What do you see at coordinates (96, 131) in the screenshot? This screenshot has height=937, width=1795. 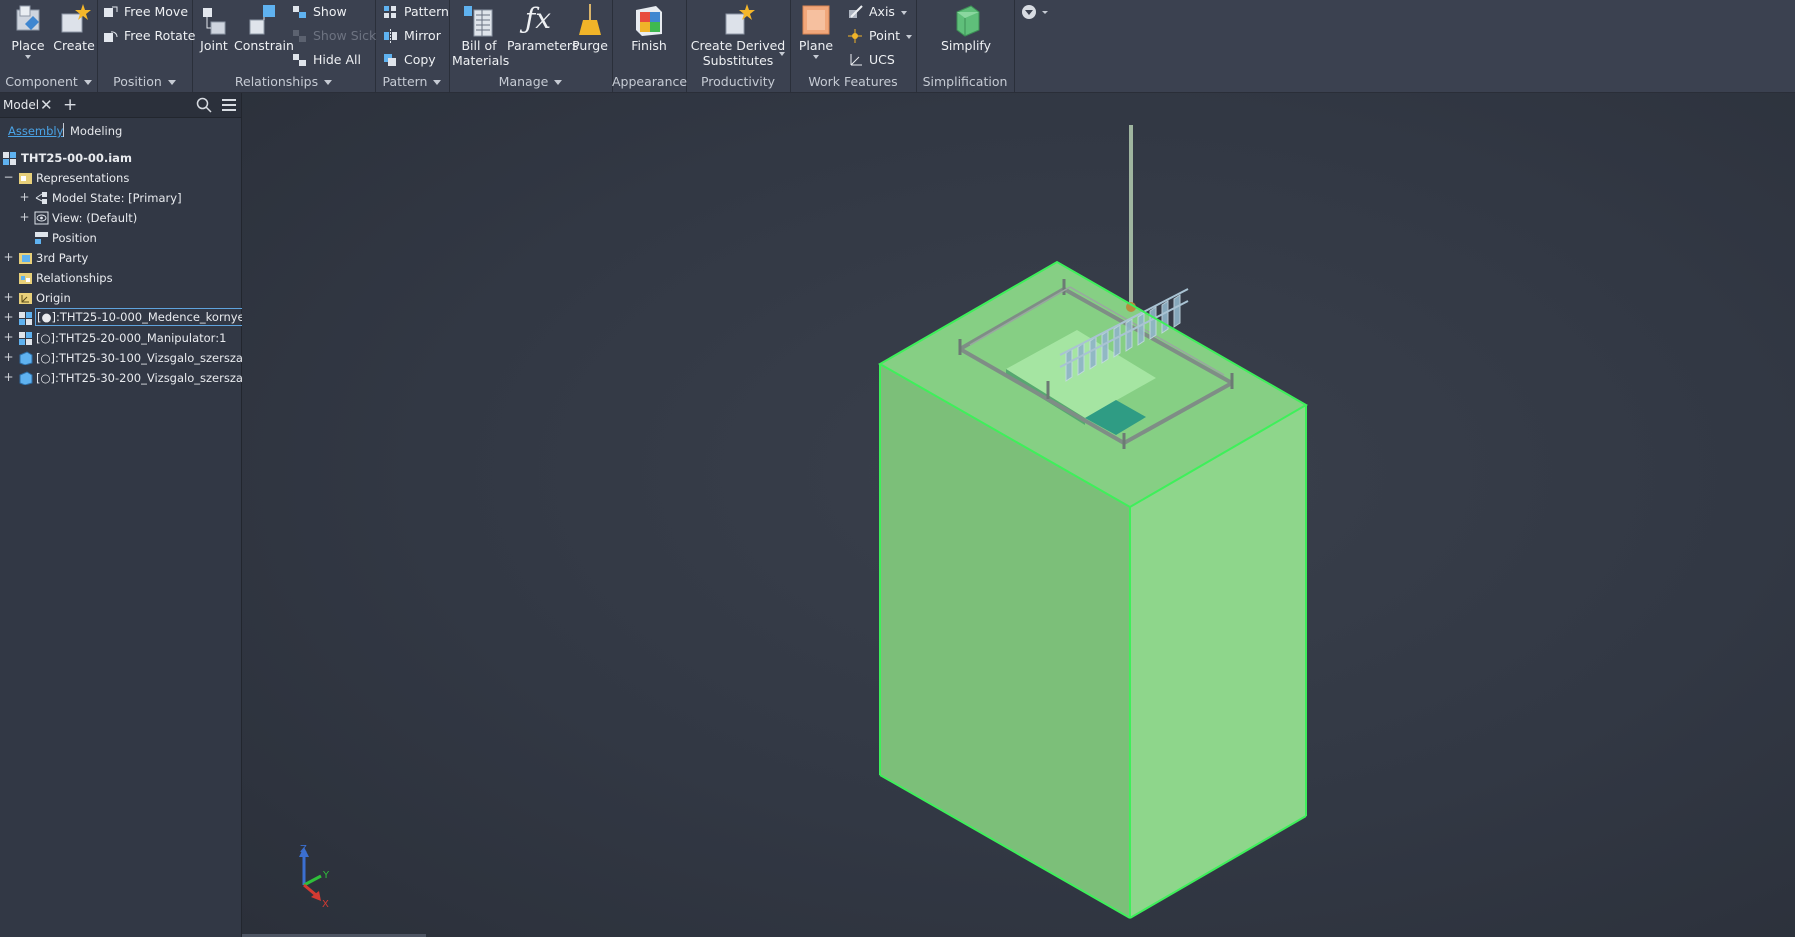 I see `modeling-filter-link: Modeling` at bounding box center [96, 131].